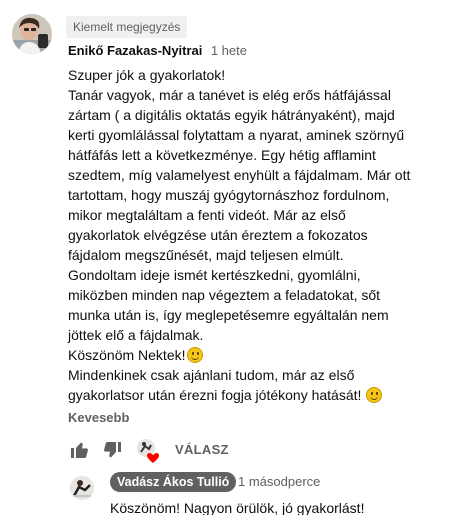  I want to click on creator-heart-badge, so click(148, 451).